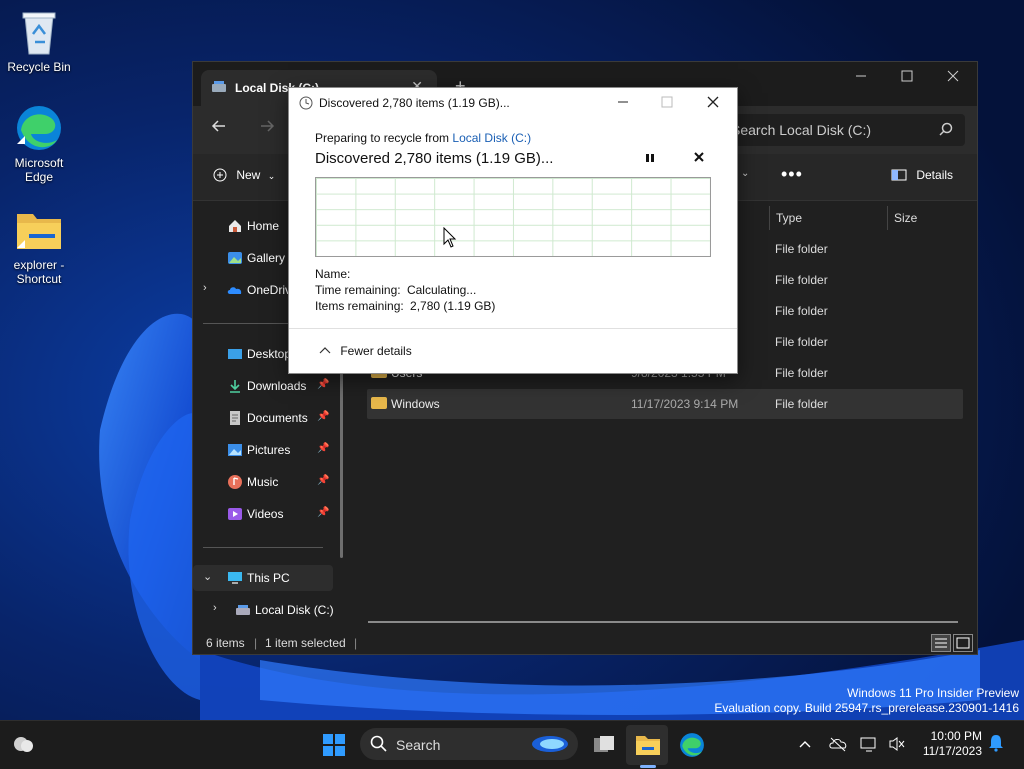  I want to click on cancel-operation-button, so click(699, 158).